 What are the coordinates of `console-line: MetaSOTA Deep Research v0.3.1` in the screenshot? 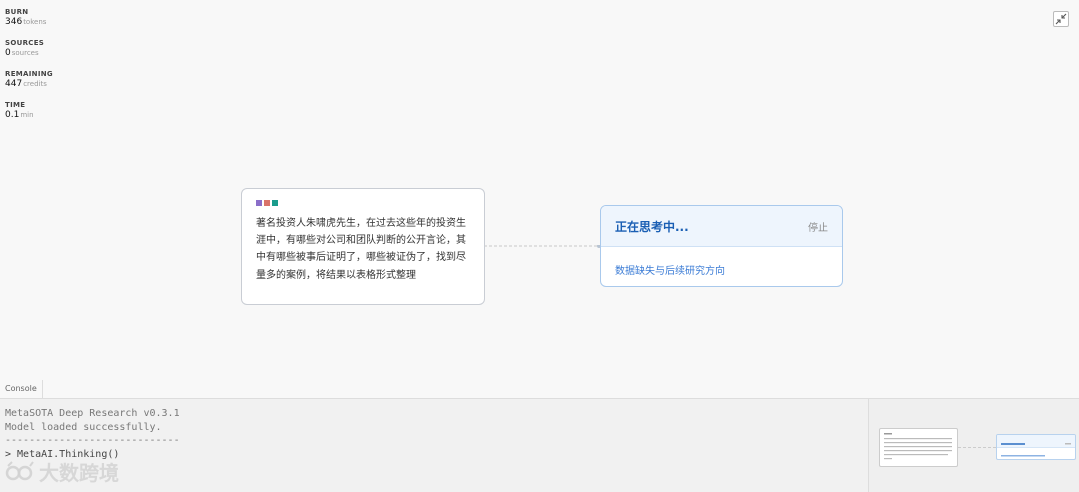 It's located at (92, 413).